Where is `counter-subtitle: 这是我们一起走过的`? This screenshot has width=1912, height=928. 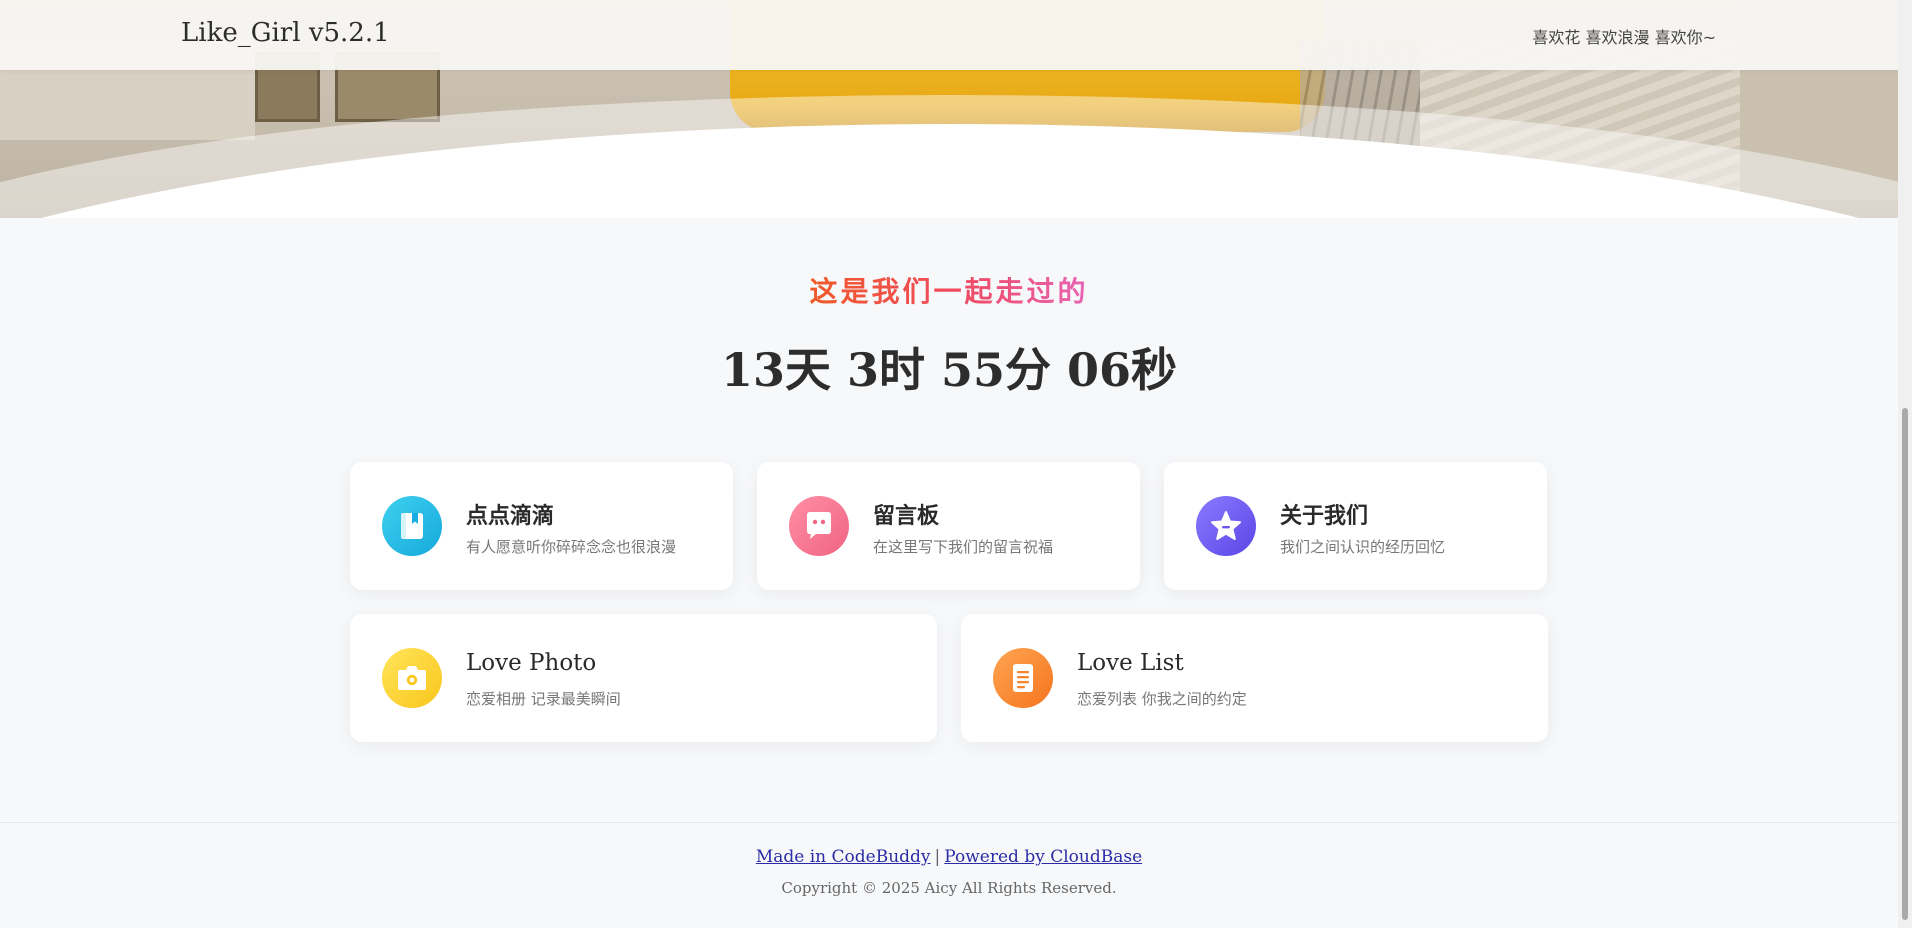
counter-subtitle: 这是我们一起走过的 is located at coordinates (949, 290).